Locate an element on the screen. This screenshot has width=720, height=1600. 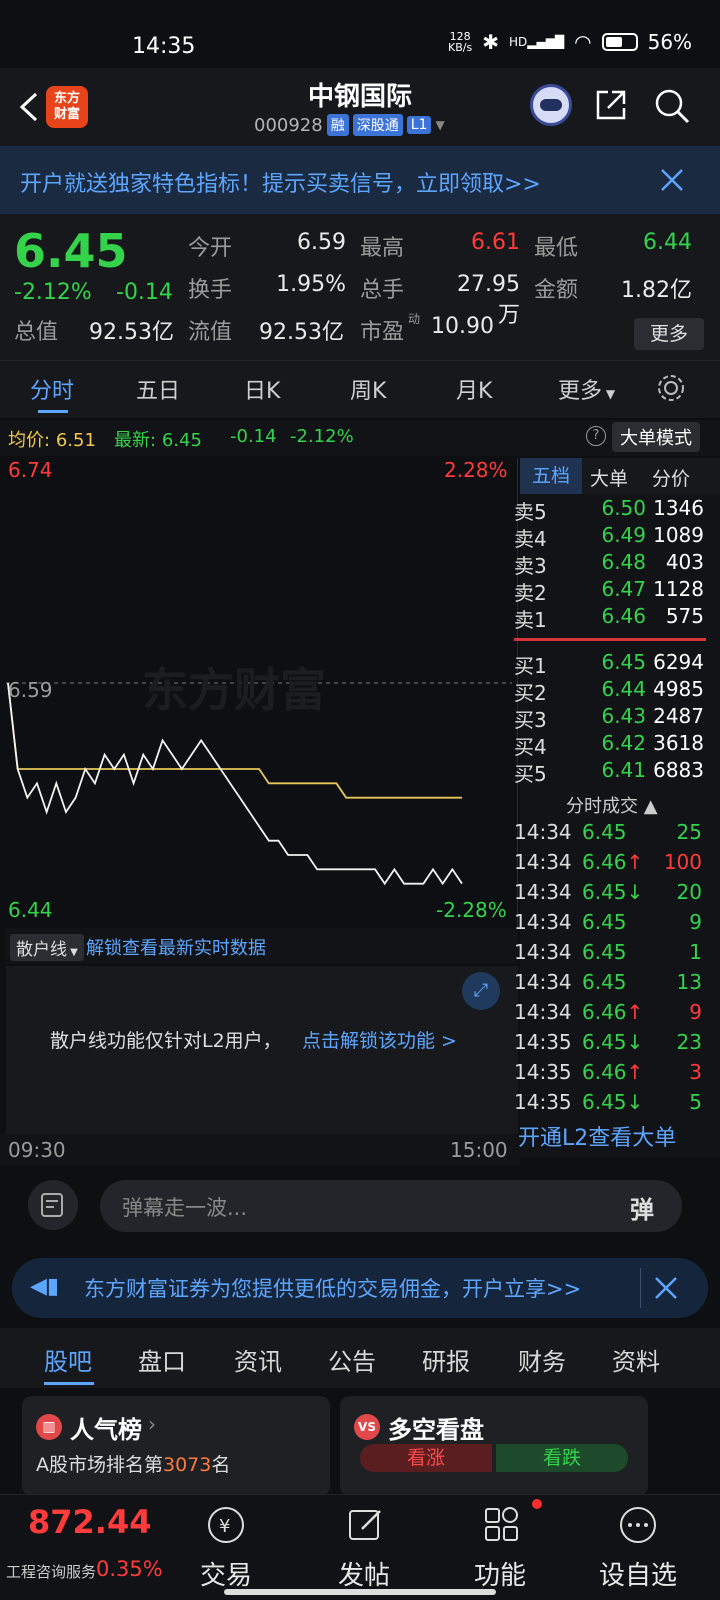
post-icon is located at coordinates (366, 1525).